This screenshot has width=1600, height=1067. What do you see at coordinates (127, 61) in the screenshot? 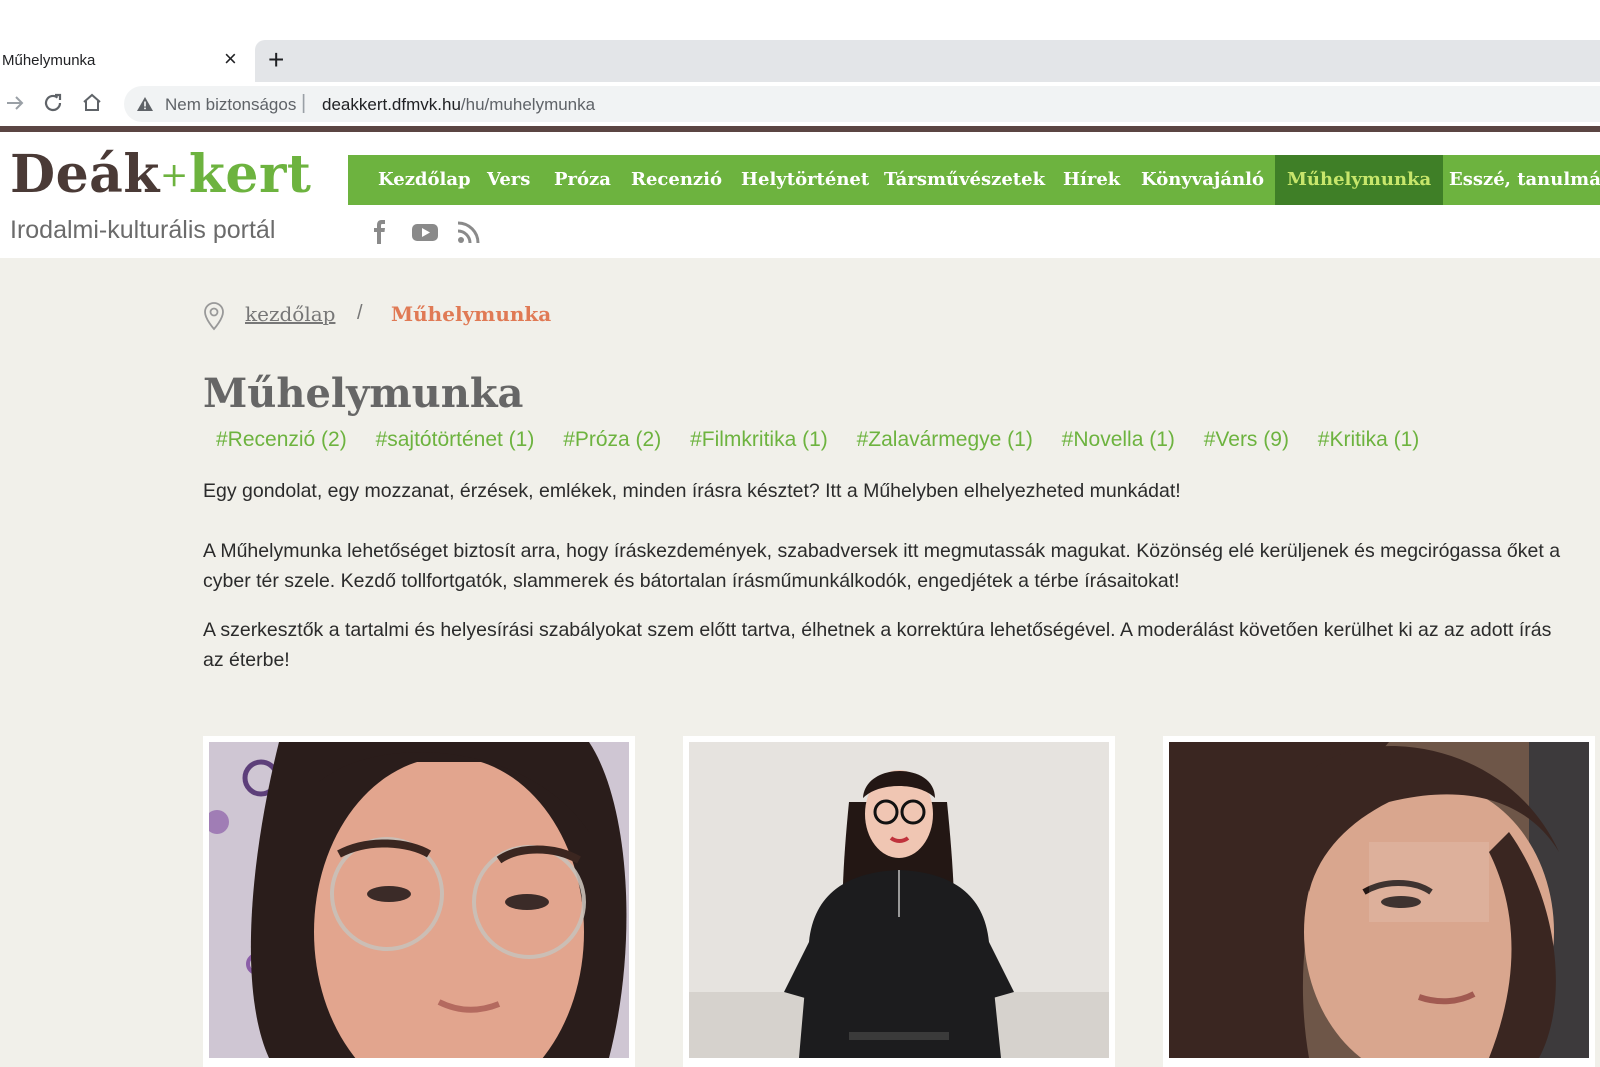
I see `browser-tab: Műhelymunka ×` at bounding box center [127, 61].